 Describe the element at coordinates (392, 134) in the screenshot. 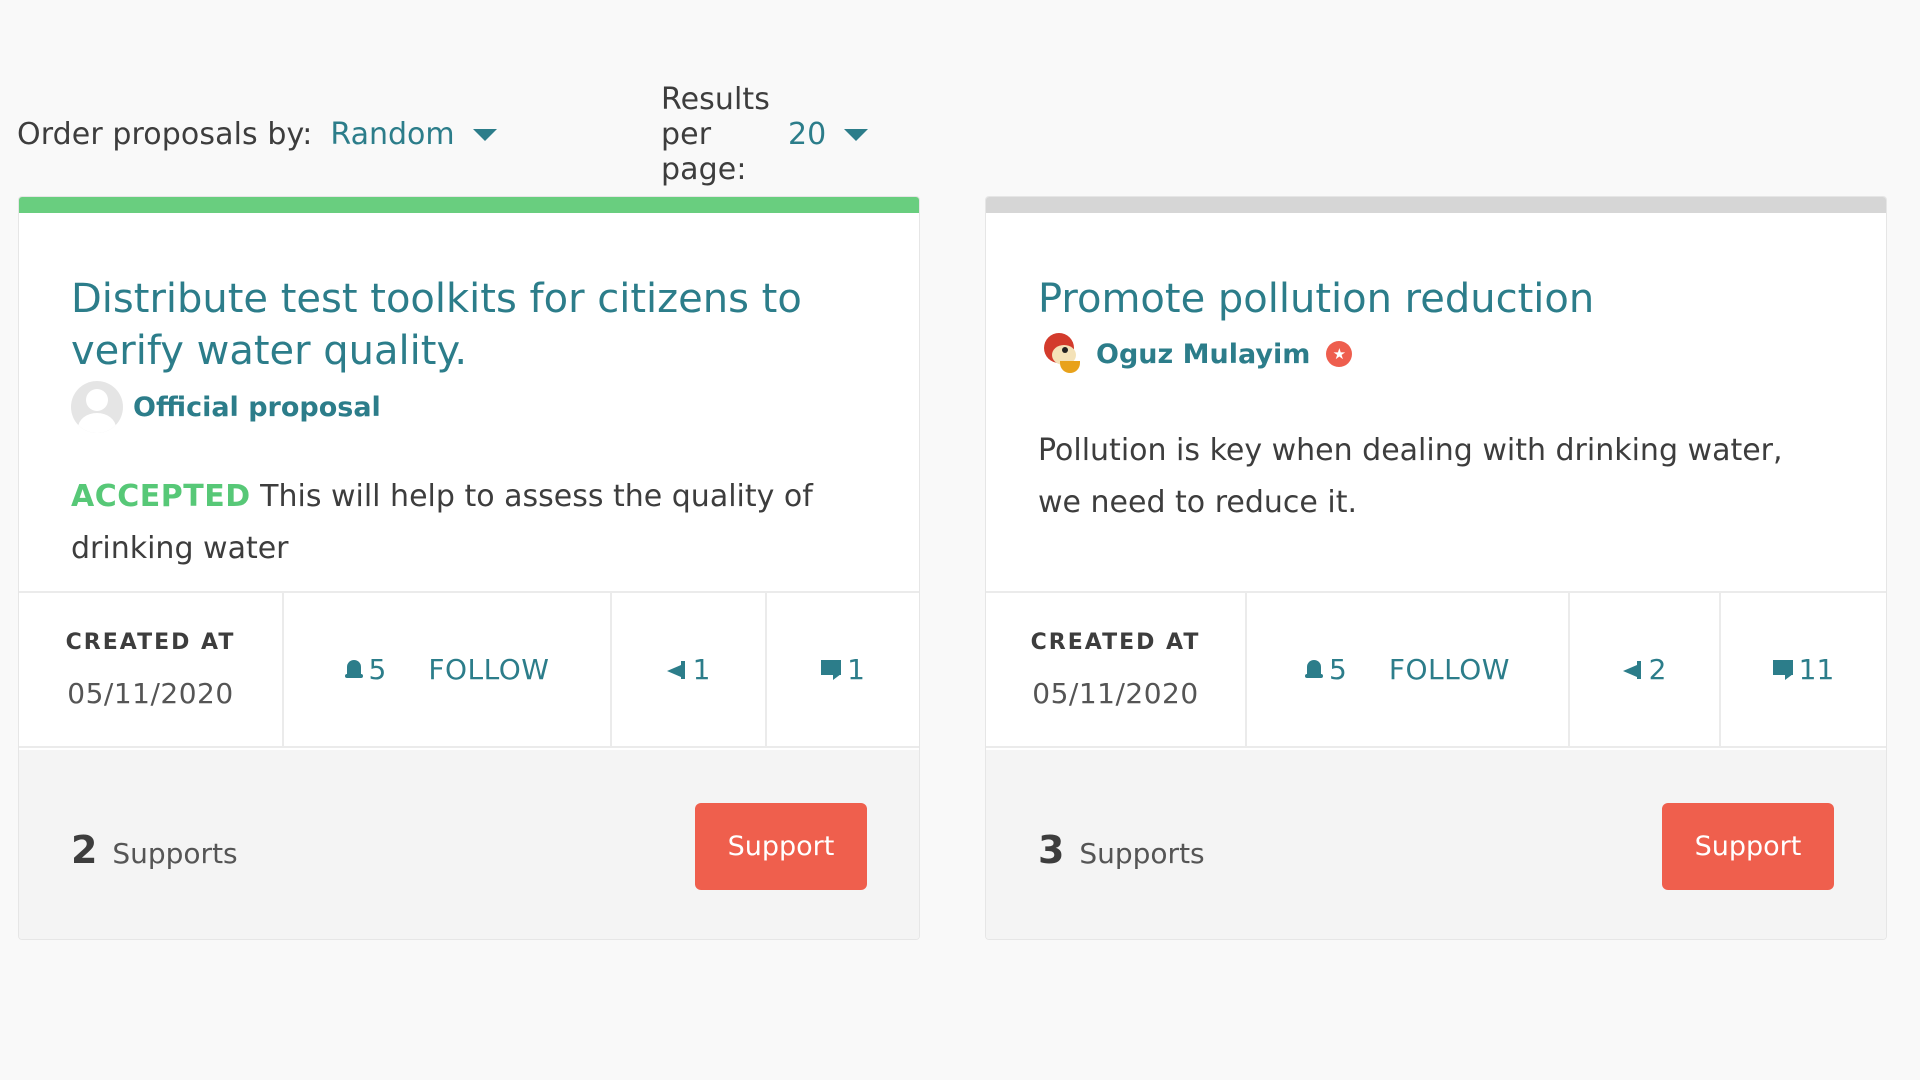

I see `order-dropdown: Random` at that location.